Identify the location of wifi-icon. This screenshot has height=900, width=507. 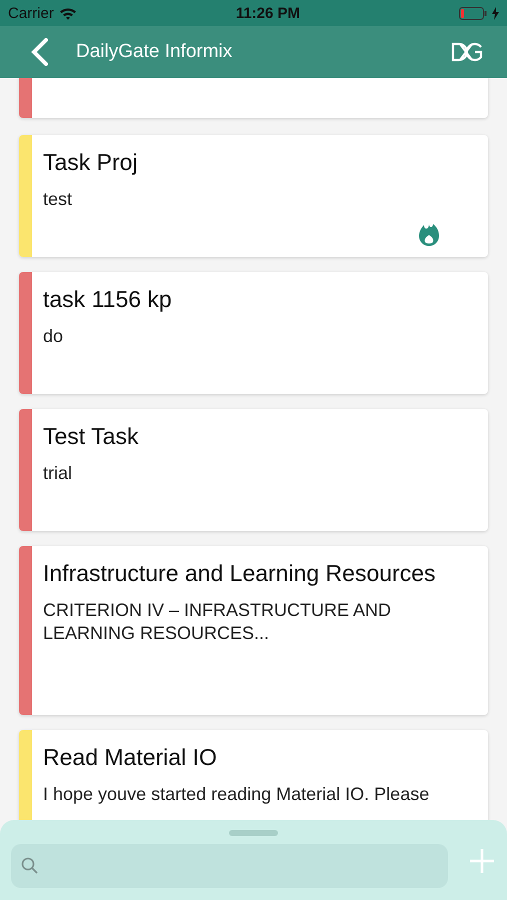
(67, 13).